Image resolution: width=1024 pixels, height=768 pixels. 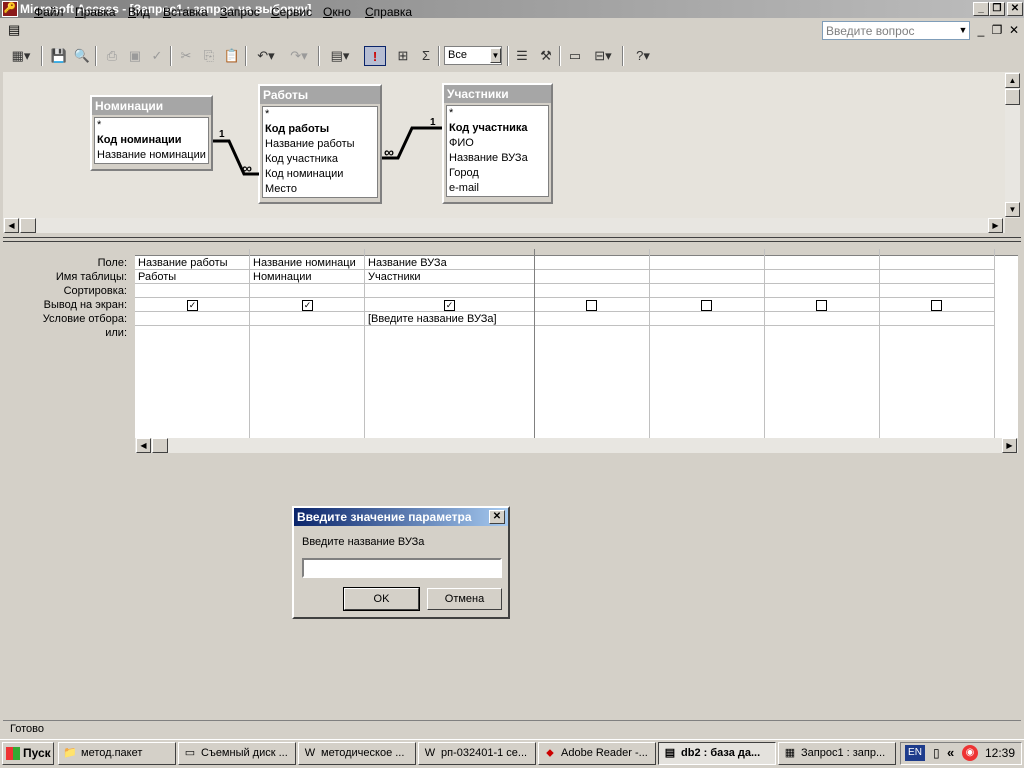 I want to click on menu-file: Файл, so click(x=49, y=12).